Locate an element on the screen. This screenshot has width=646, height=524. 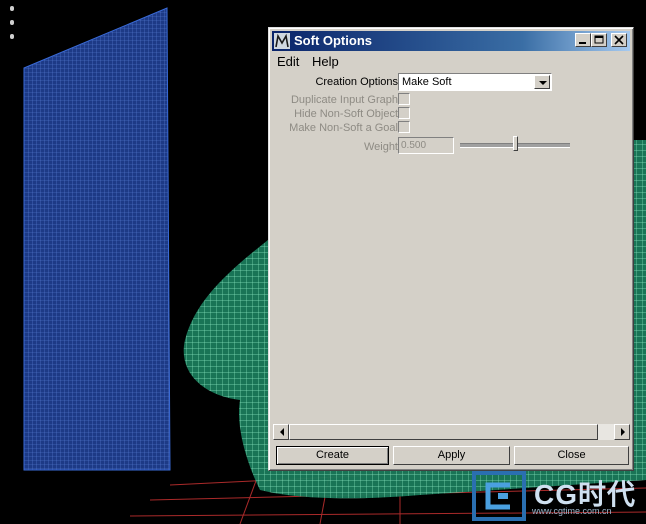
weight-field: 0.500 is located at coordinates (426, 145).